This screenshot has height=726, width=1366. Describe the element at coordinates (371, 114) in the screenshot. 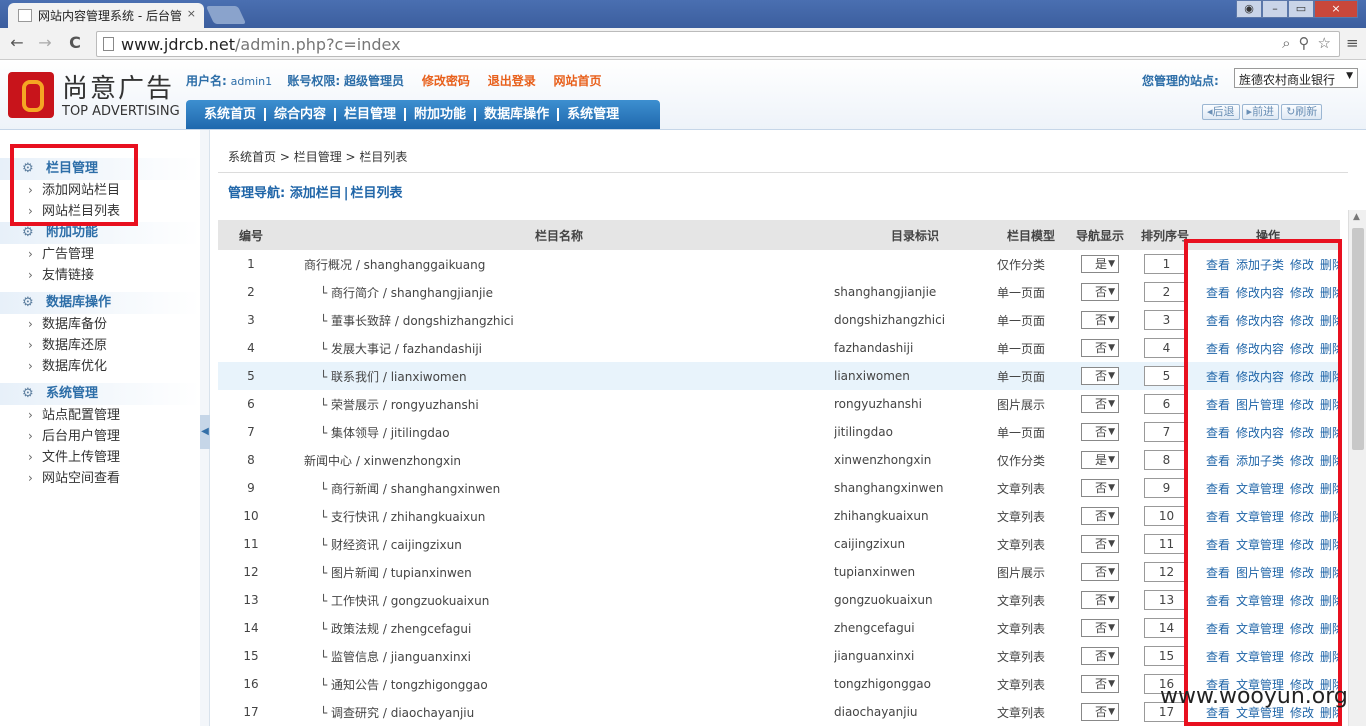

I see `menu-item-columns: 栏目管理` at that location.